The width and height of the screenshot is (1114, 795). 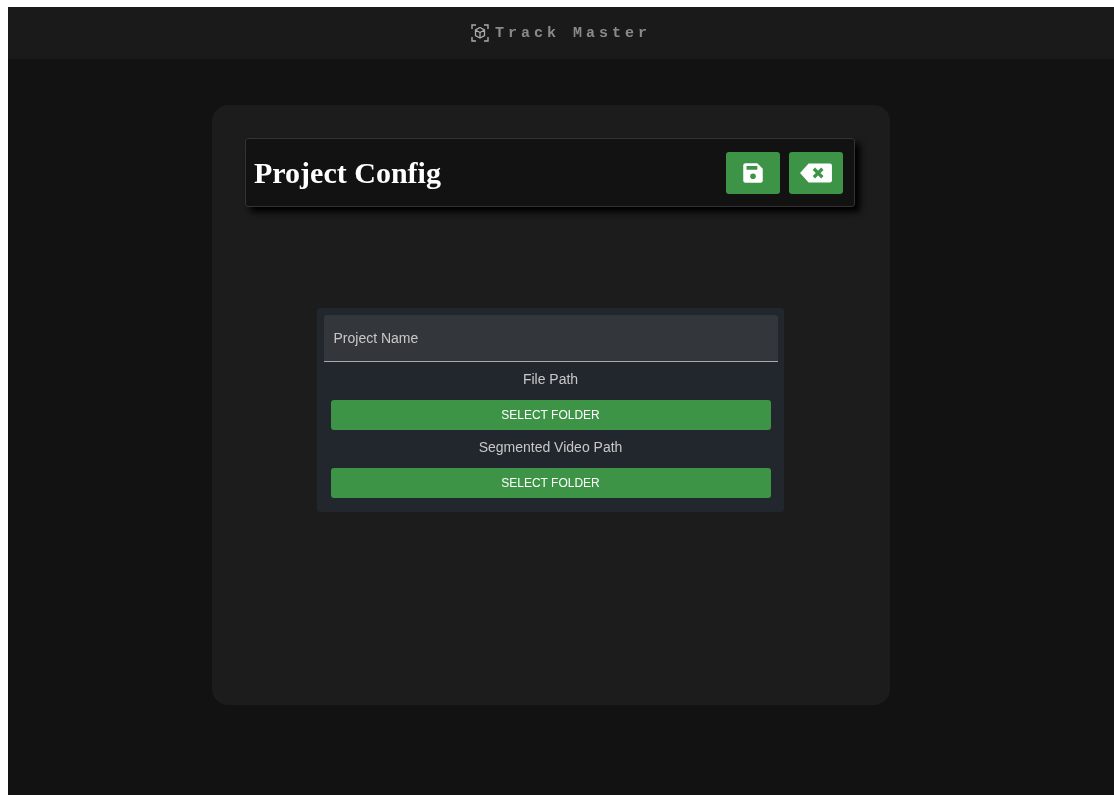 I want to click on panel-title: Project Config, so click(x=347, y=172).